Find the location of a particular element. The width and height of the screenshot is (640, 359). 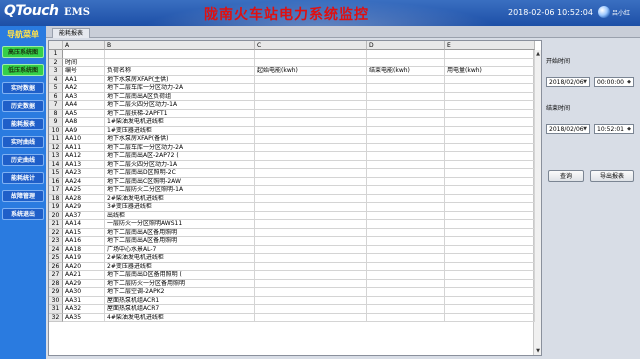

nav-item: 能耗统计 is located at coordinates (23, 178).